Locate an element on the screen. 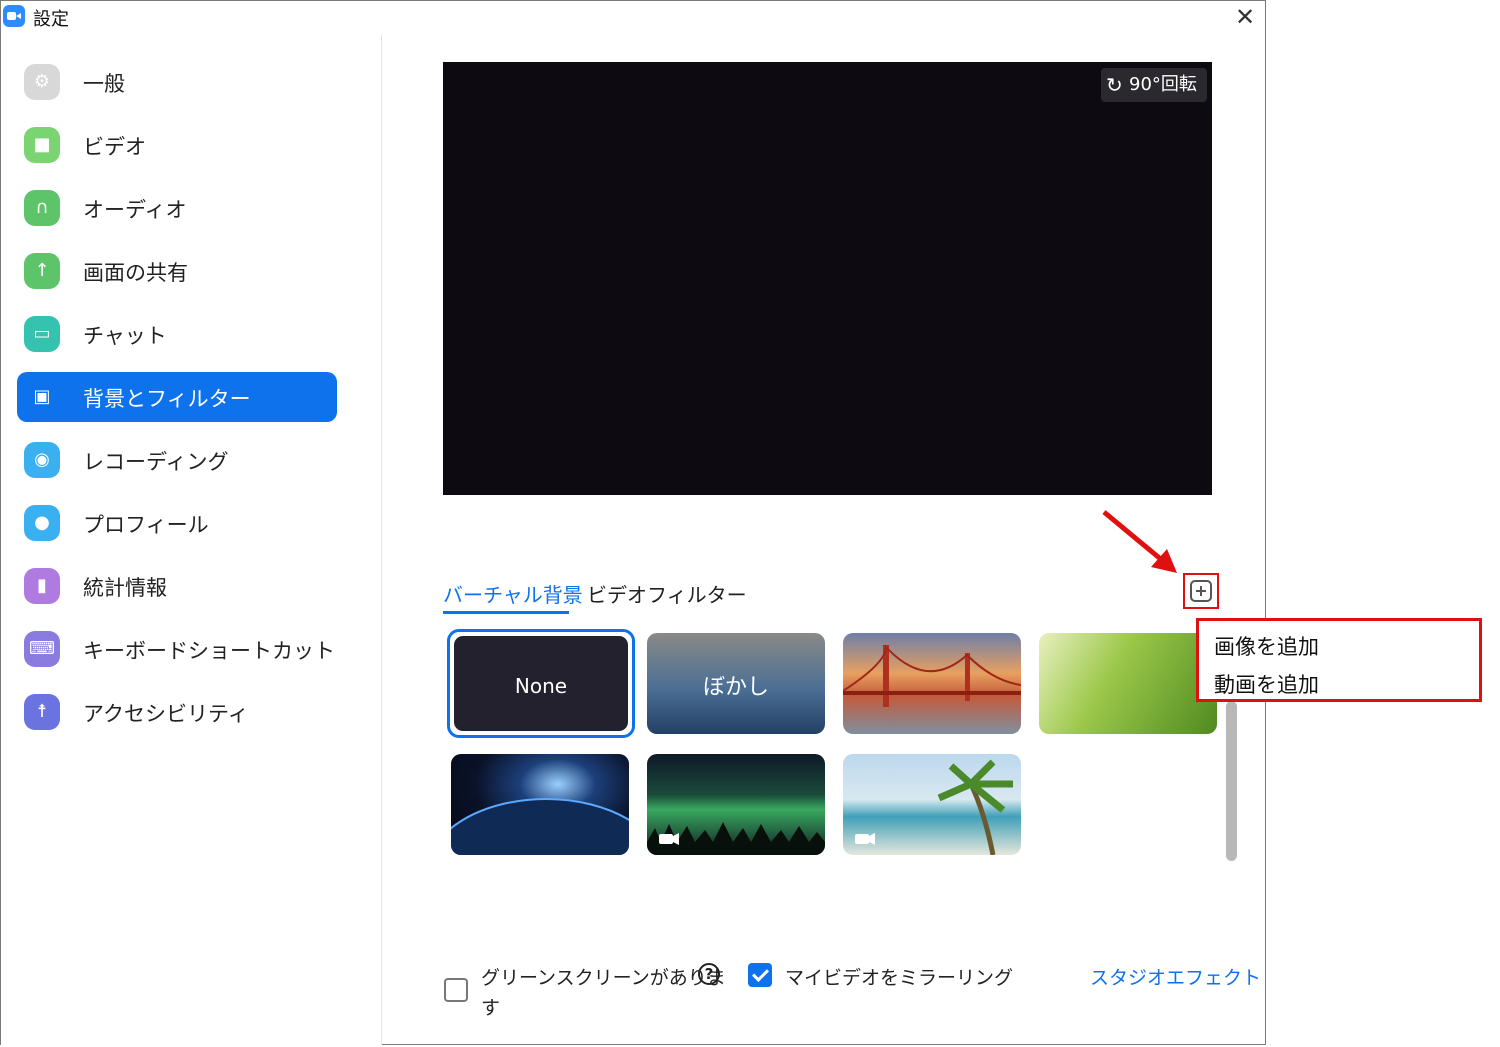 Image resolution: width=1500 pixels, height=1047 pixels. chat-icon: ▭ is located at coordinates (42, 334).